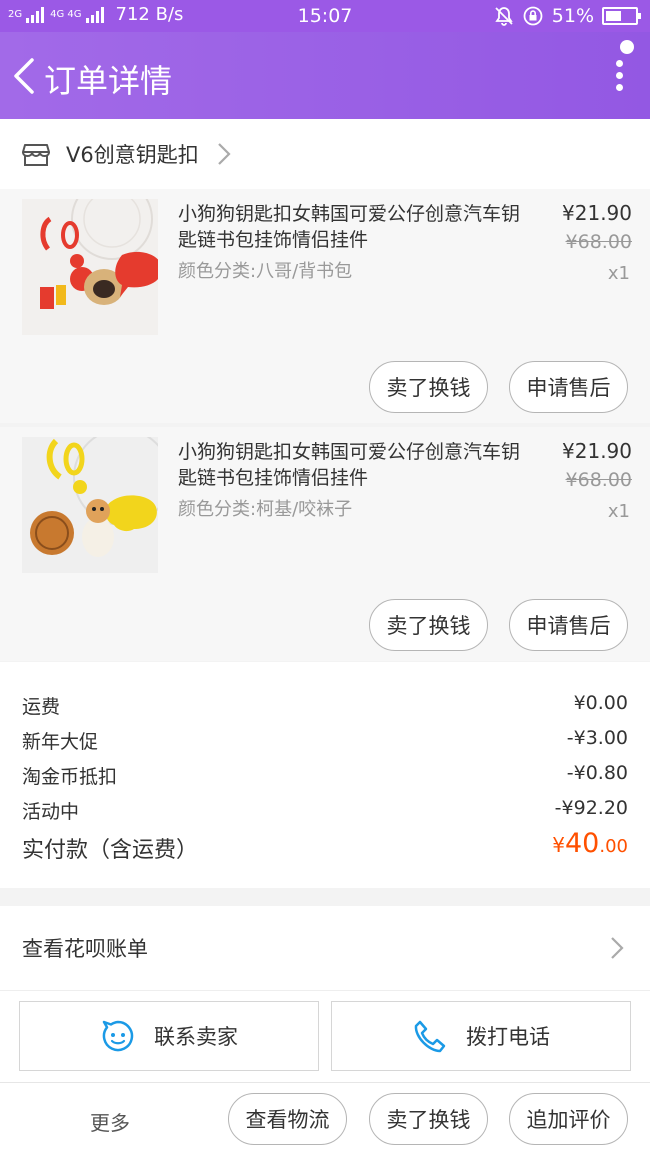 This screenshot has height=1155, width=650. What do you see at coordinates (108, 81) in the screenshot?
I see `page-title: 订单详情` at bounding box center [108, 81].